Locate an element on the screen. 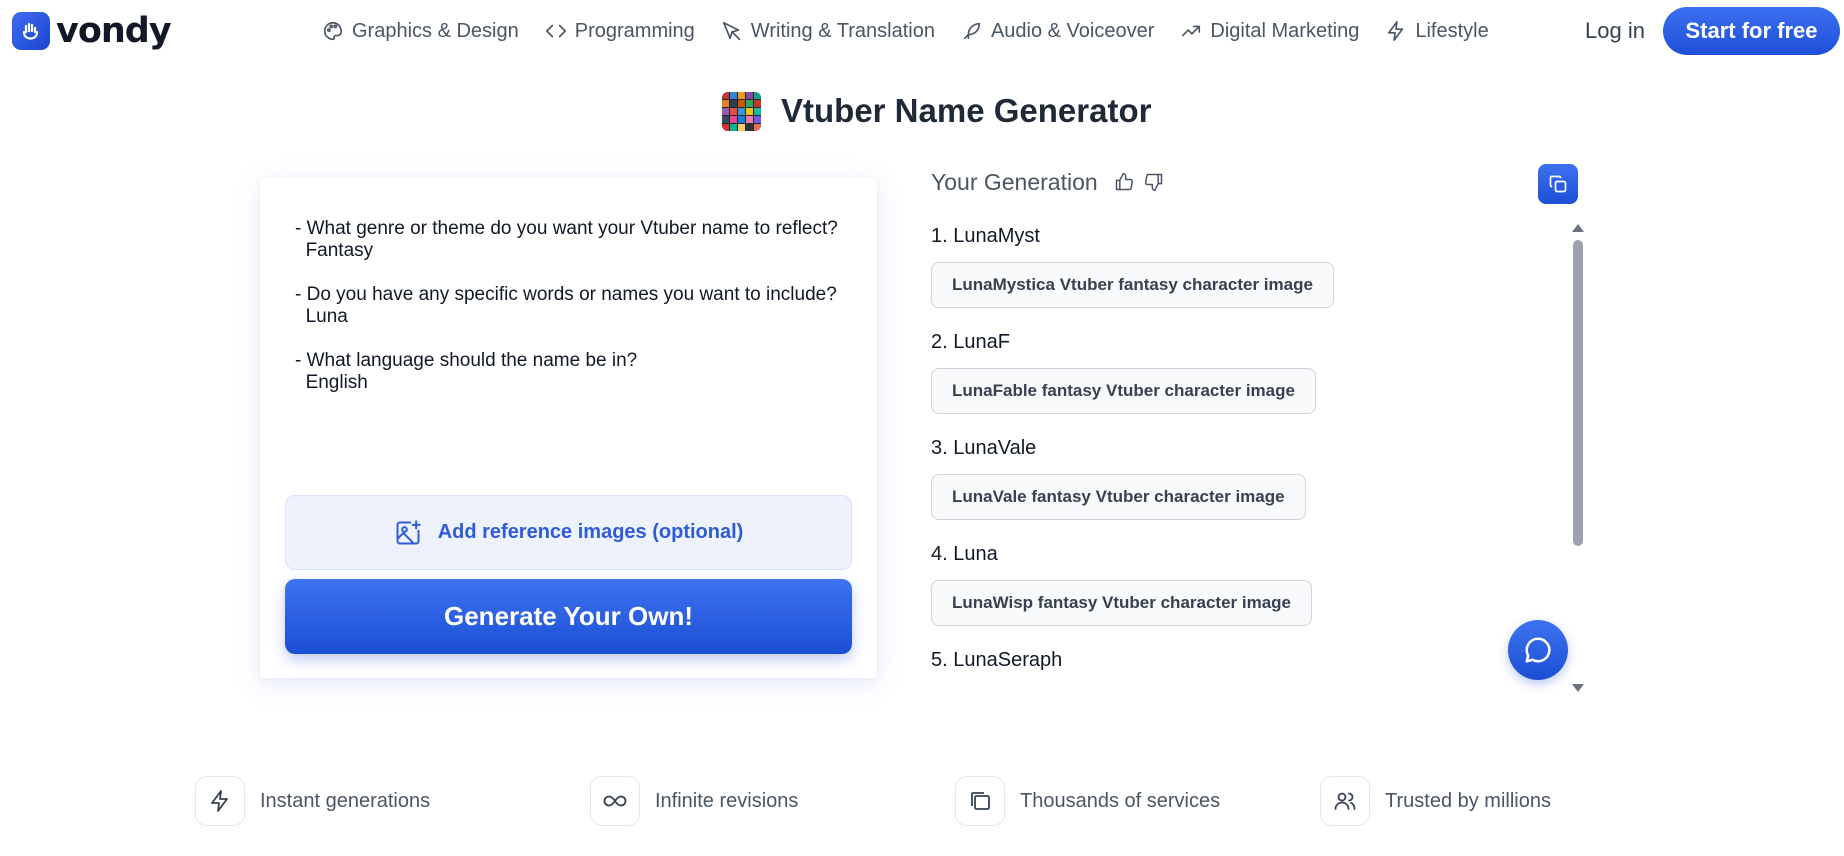 The width and height of the screenshot is (1844, 856). add-reference-images-button: Add reference images (optional) is located at coordinates (568, 532).